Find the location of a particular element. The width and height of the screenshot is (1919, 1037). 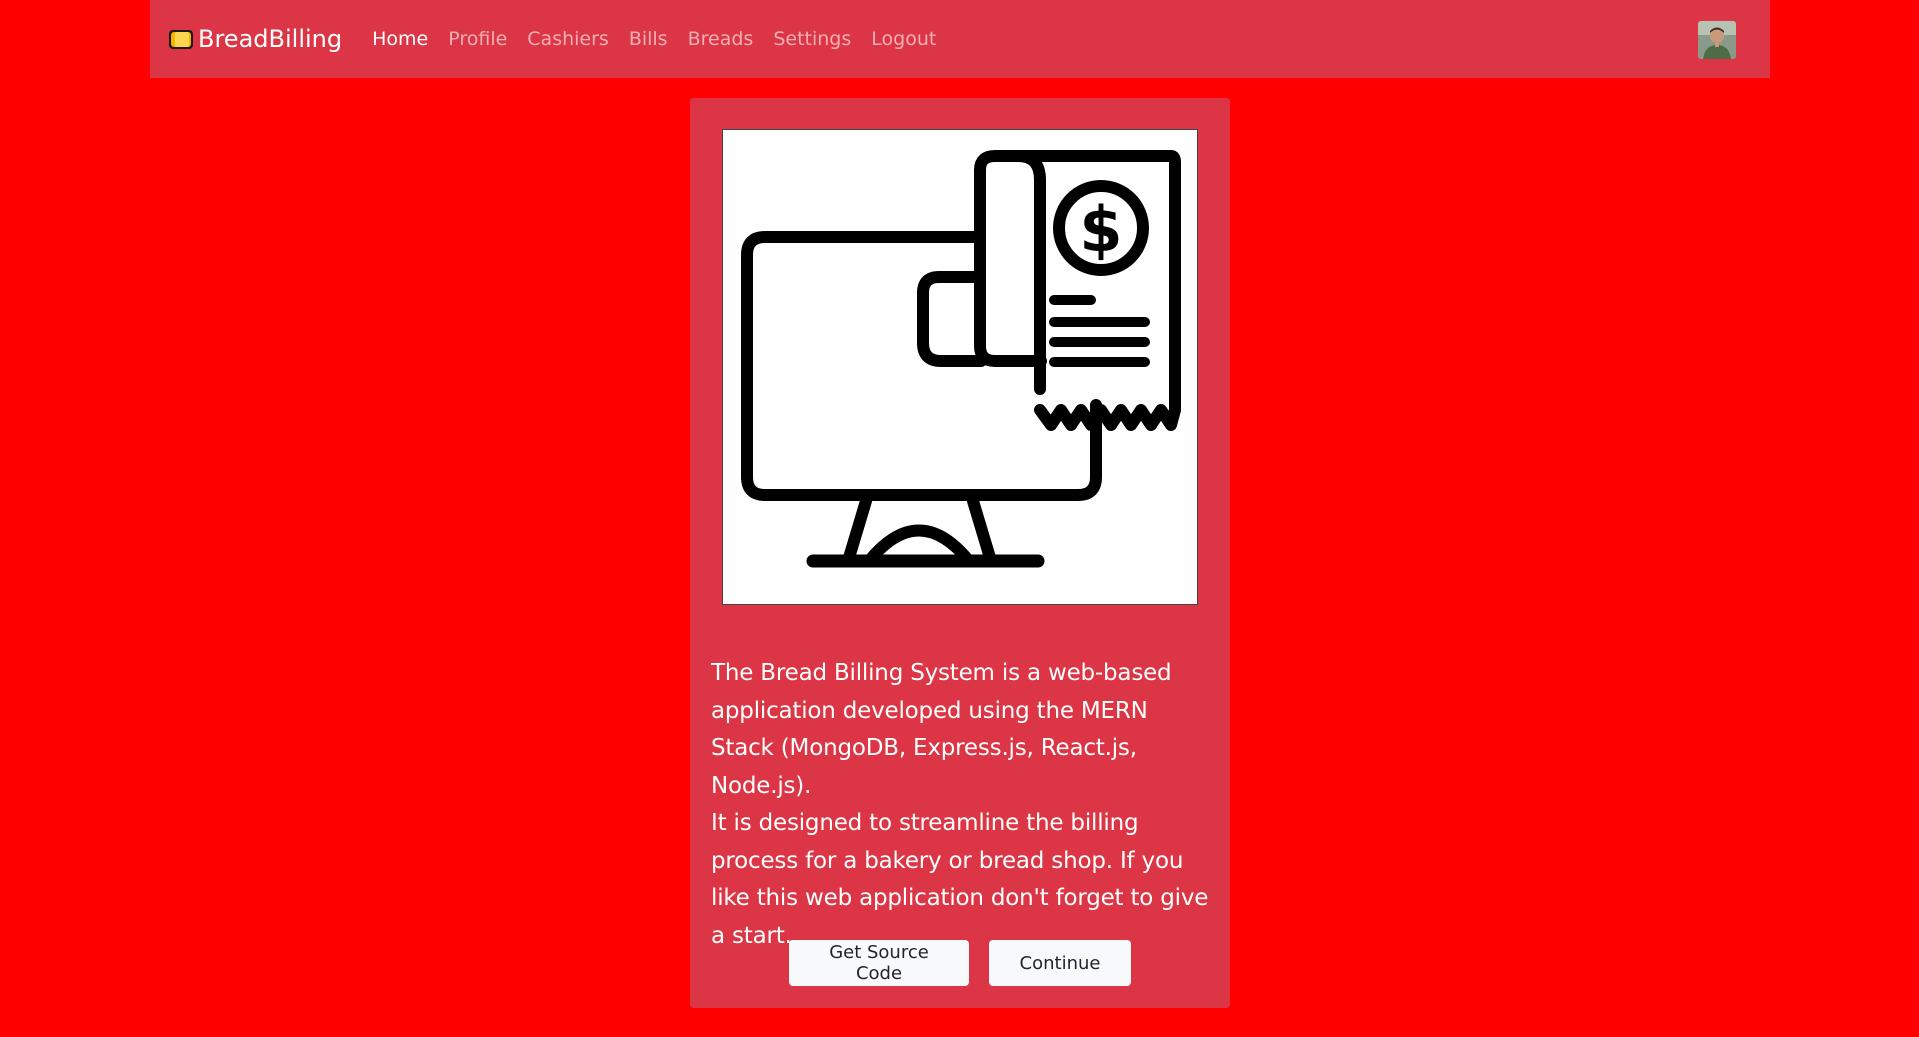

nav-settings: Settings is located at coordinates (812, 39).